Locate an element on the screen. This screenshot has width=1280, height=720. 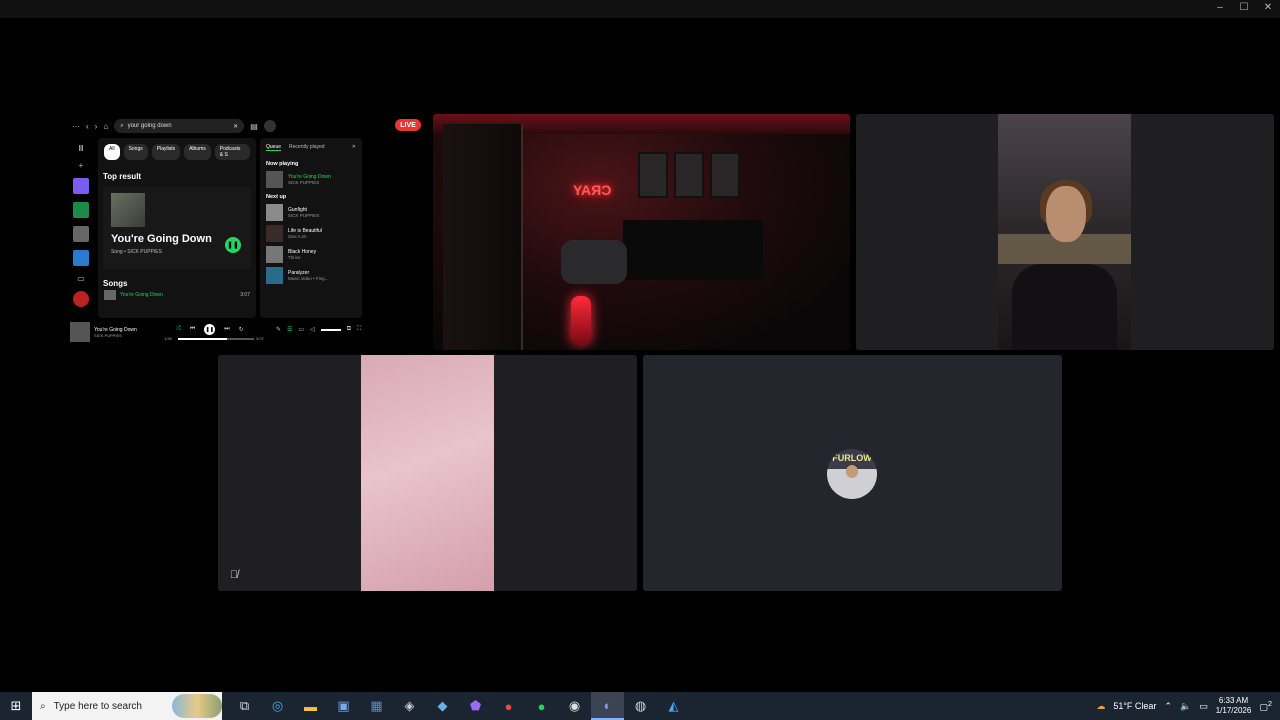
paint-icon: ◭ is located at coordinates (673, 706).